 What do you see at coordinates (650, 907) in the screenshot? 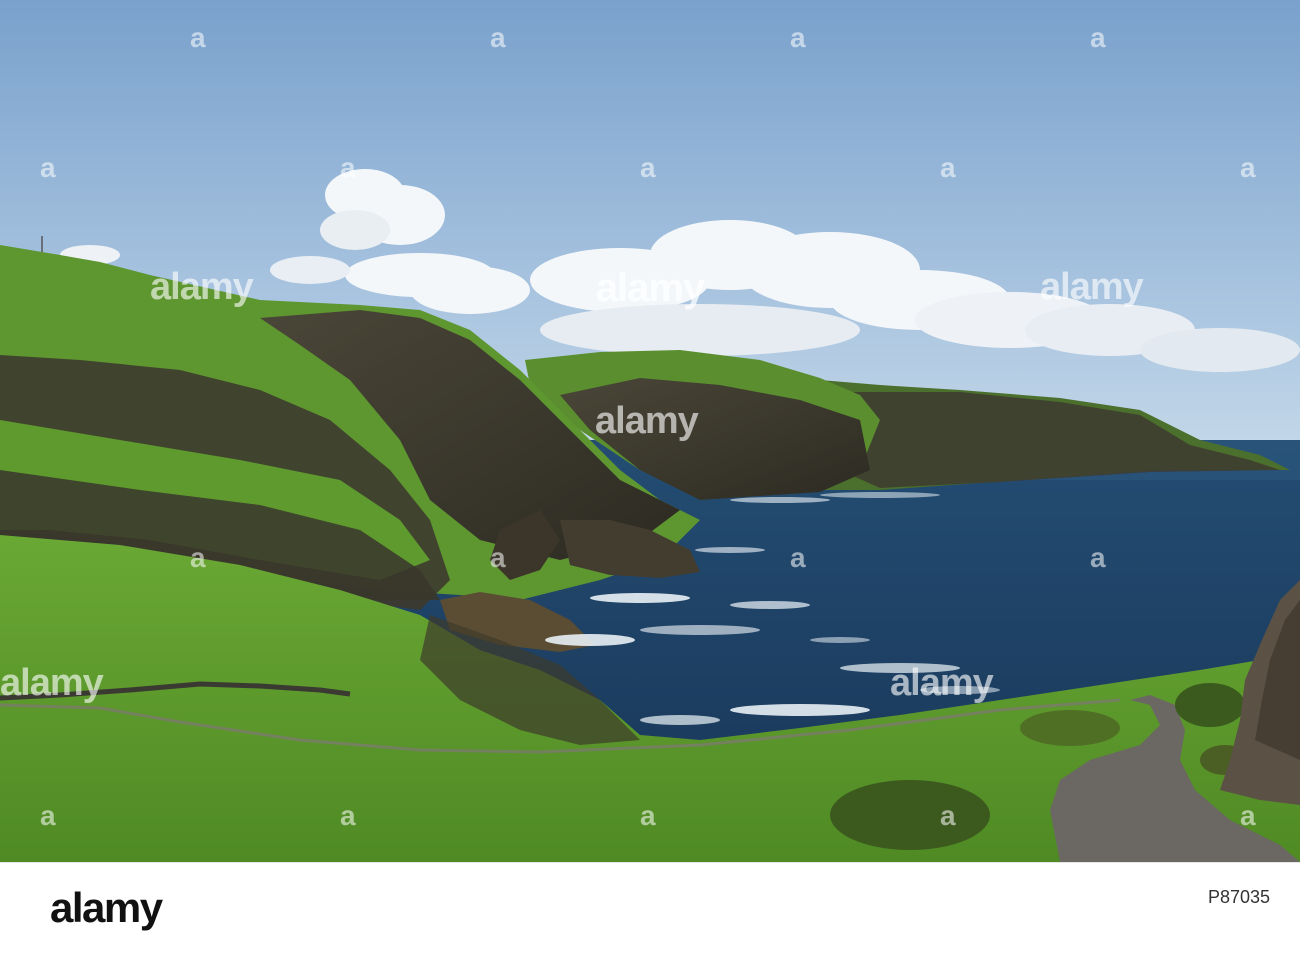
I see `footer-bar: alamy P87035` at bounding box center [650, 907].